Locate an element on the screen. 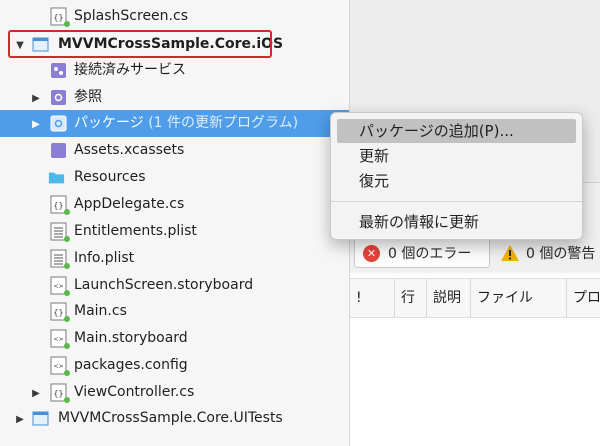  error-count-label: 0 個のエラー is located at coordinates (430, 254).